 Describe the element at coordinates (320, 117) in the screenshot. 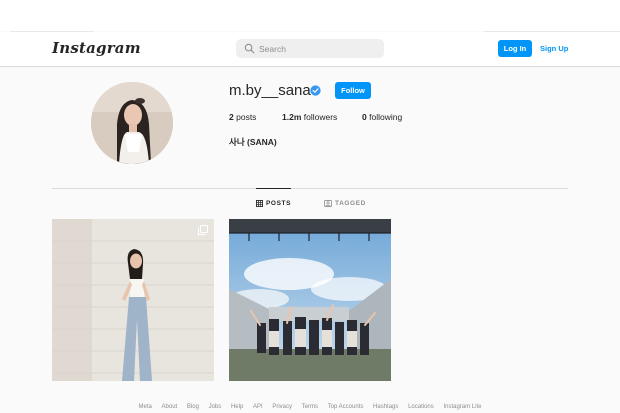

I see `followers-label: followers` at that location.